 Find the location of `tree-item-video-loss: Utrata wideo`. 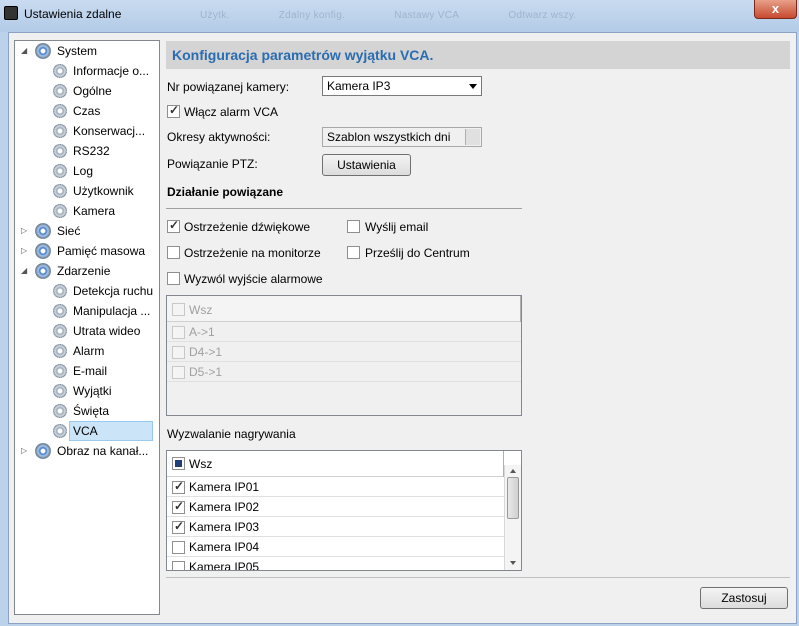

tree-item-video-loss: Utrata wideo is located at coordinates (87, 331).